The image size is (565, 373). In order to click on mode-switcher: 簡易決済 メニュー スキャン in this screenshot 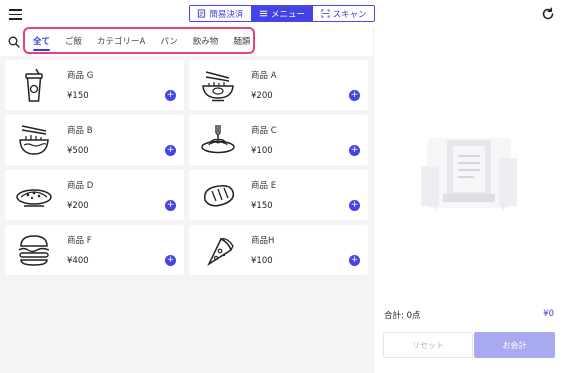, I will do `click(282, 13)`.